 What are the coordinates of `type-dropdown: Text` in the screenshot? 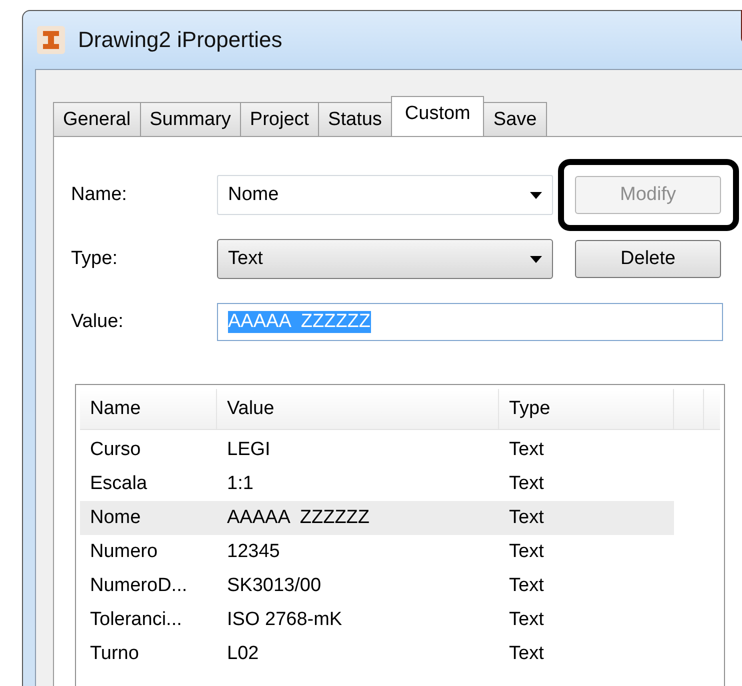 It's located at (385, 259).